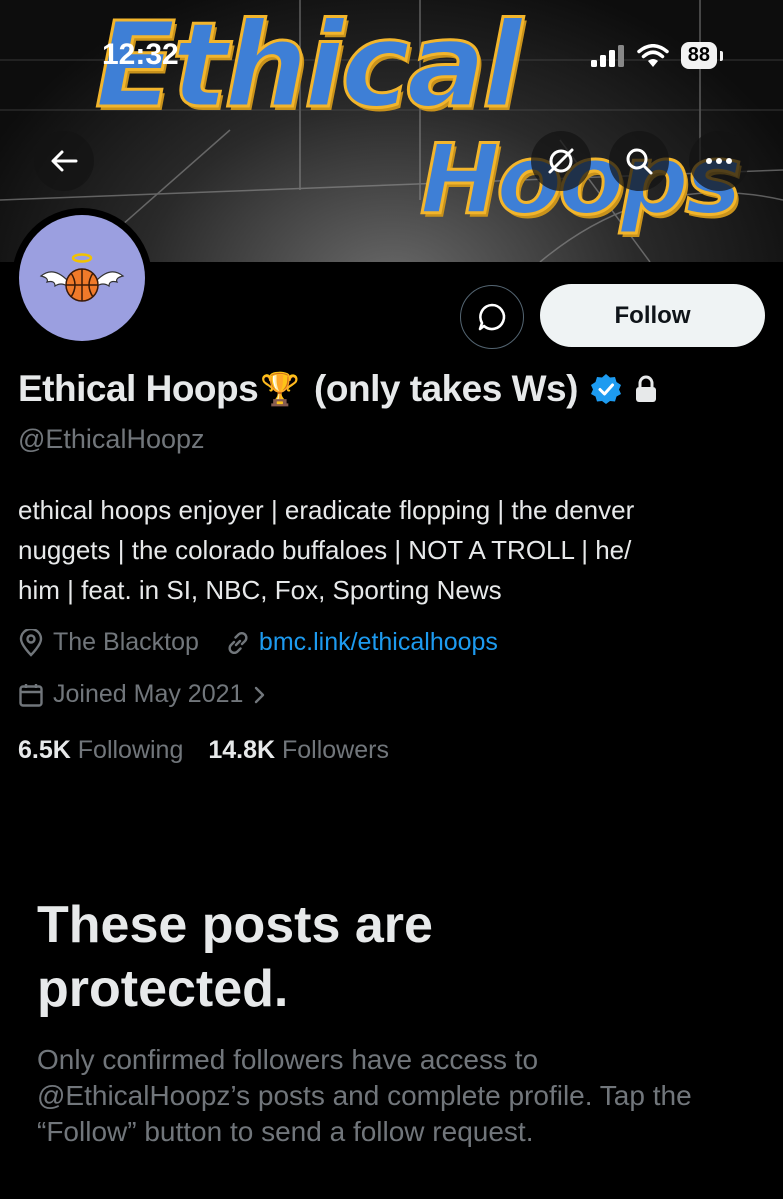 The image size is (783, 1199). I want to click on followers-link: 14.8K Followers, so click(298, 750).